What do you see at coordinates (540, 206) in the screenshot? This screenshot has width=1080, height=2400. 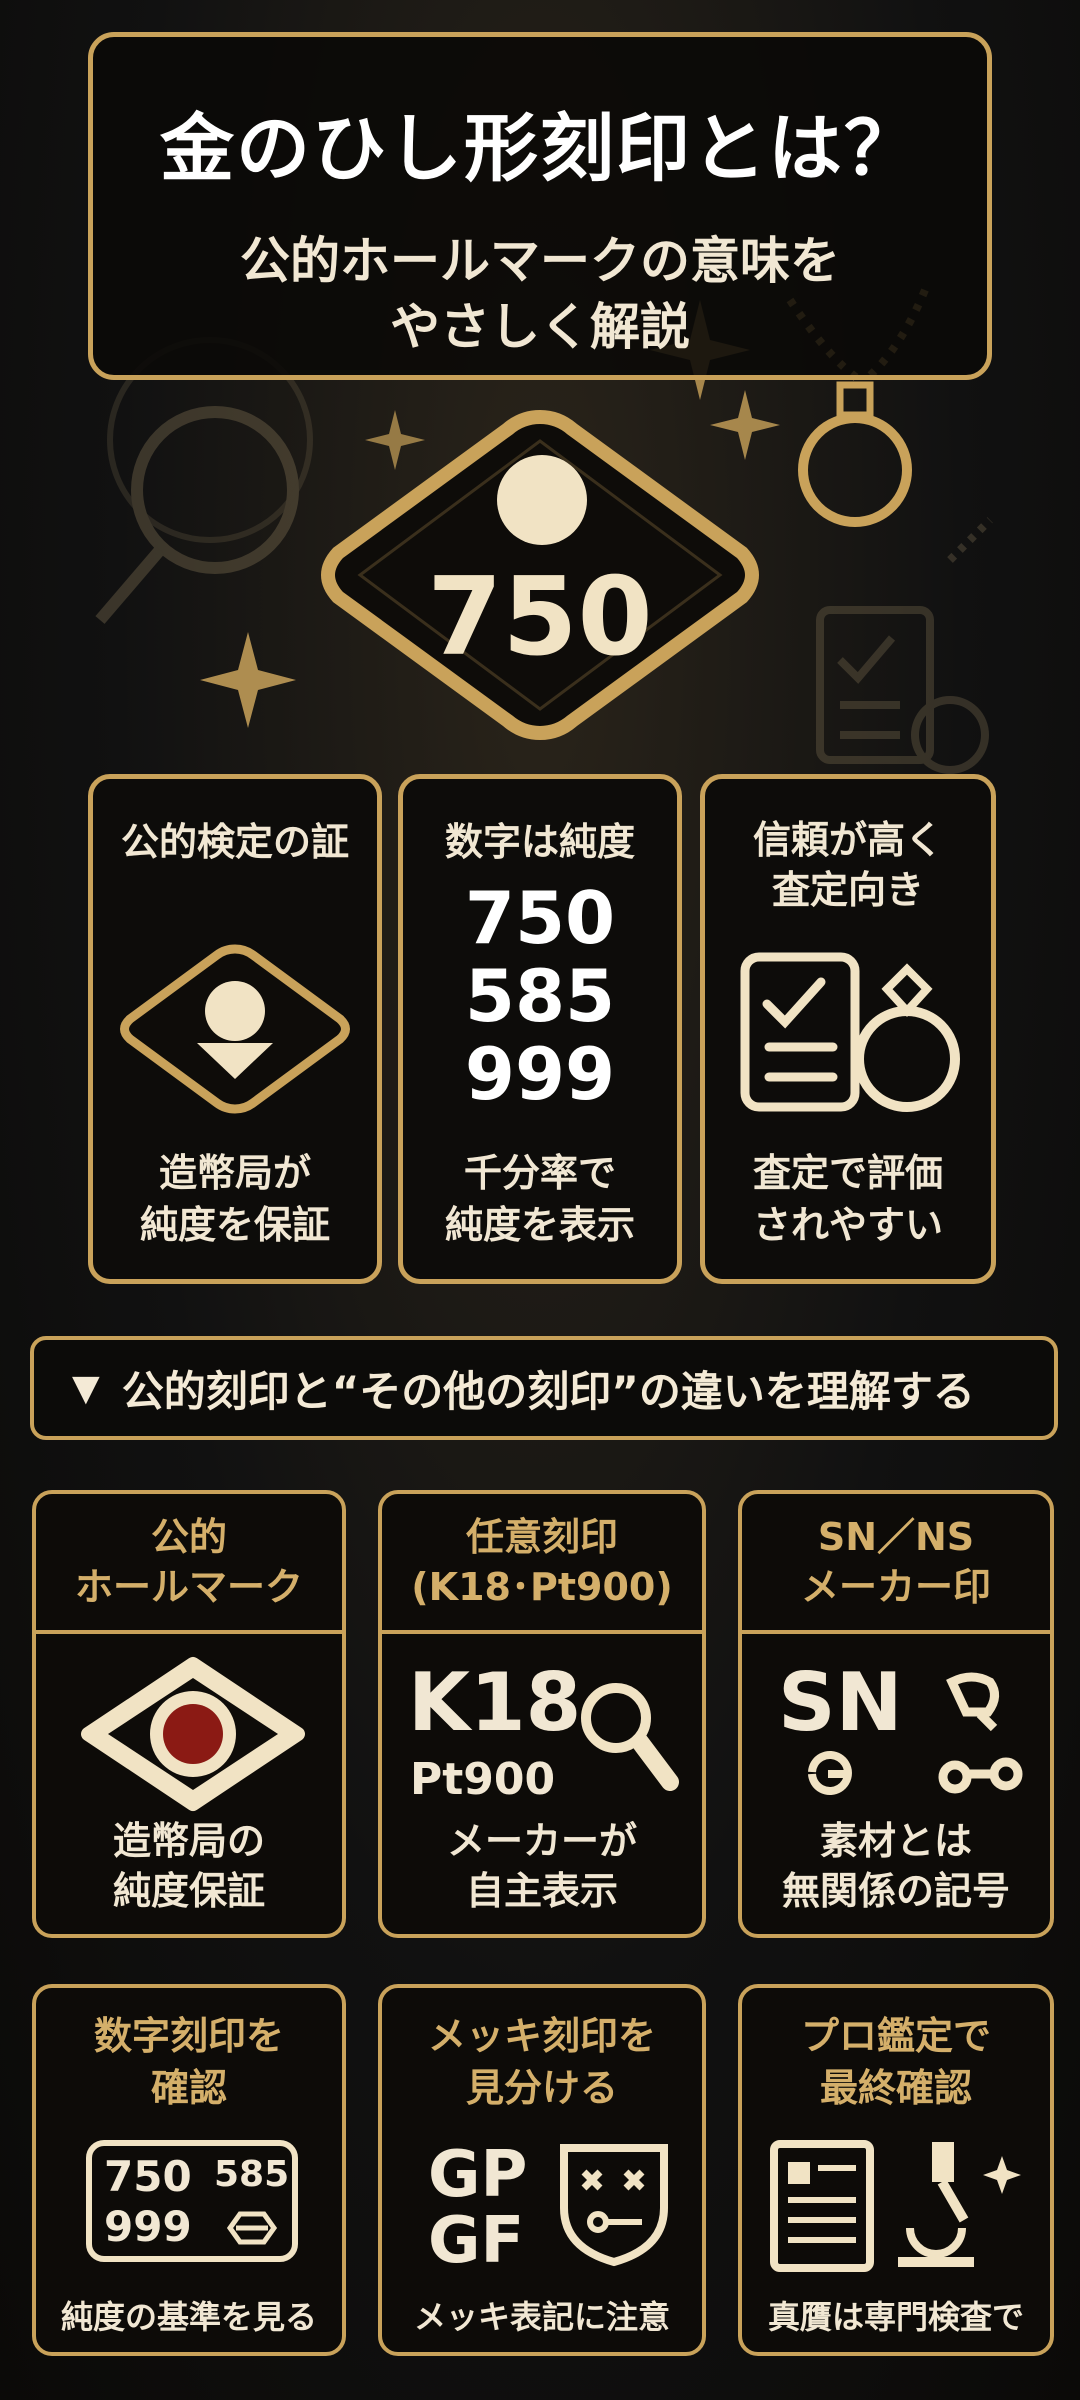 I see `title-box: 金のひし形刻印とは？ 公的ホールマークの意味を やさしく解説` at bounding box center [540, 206].